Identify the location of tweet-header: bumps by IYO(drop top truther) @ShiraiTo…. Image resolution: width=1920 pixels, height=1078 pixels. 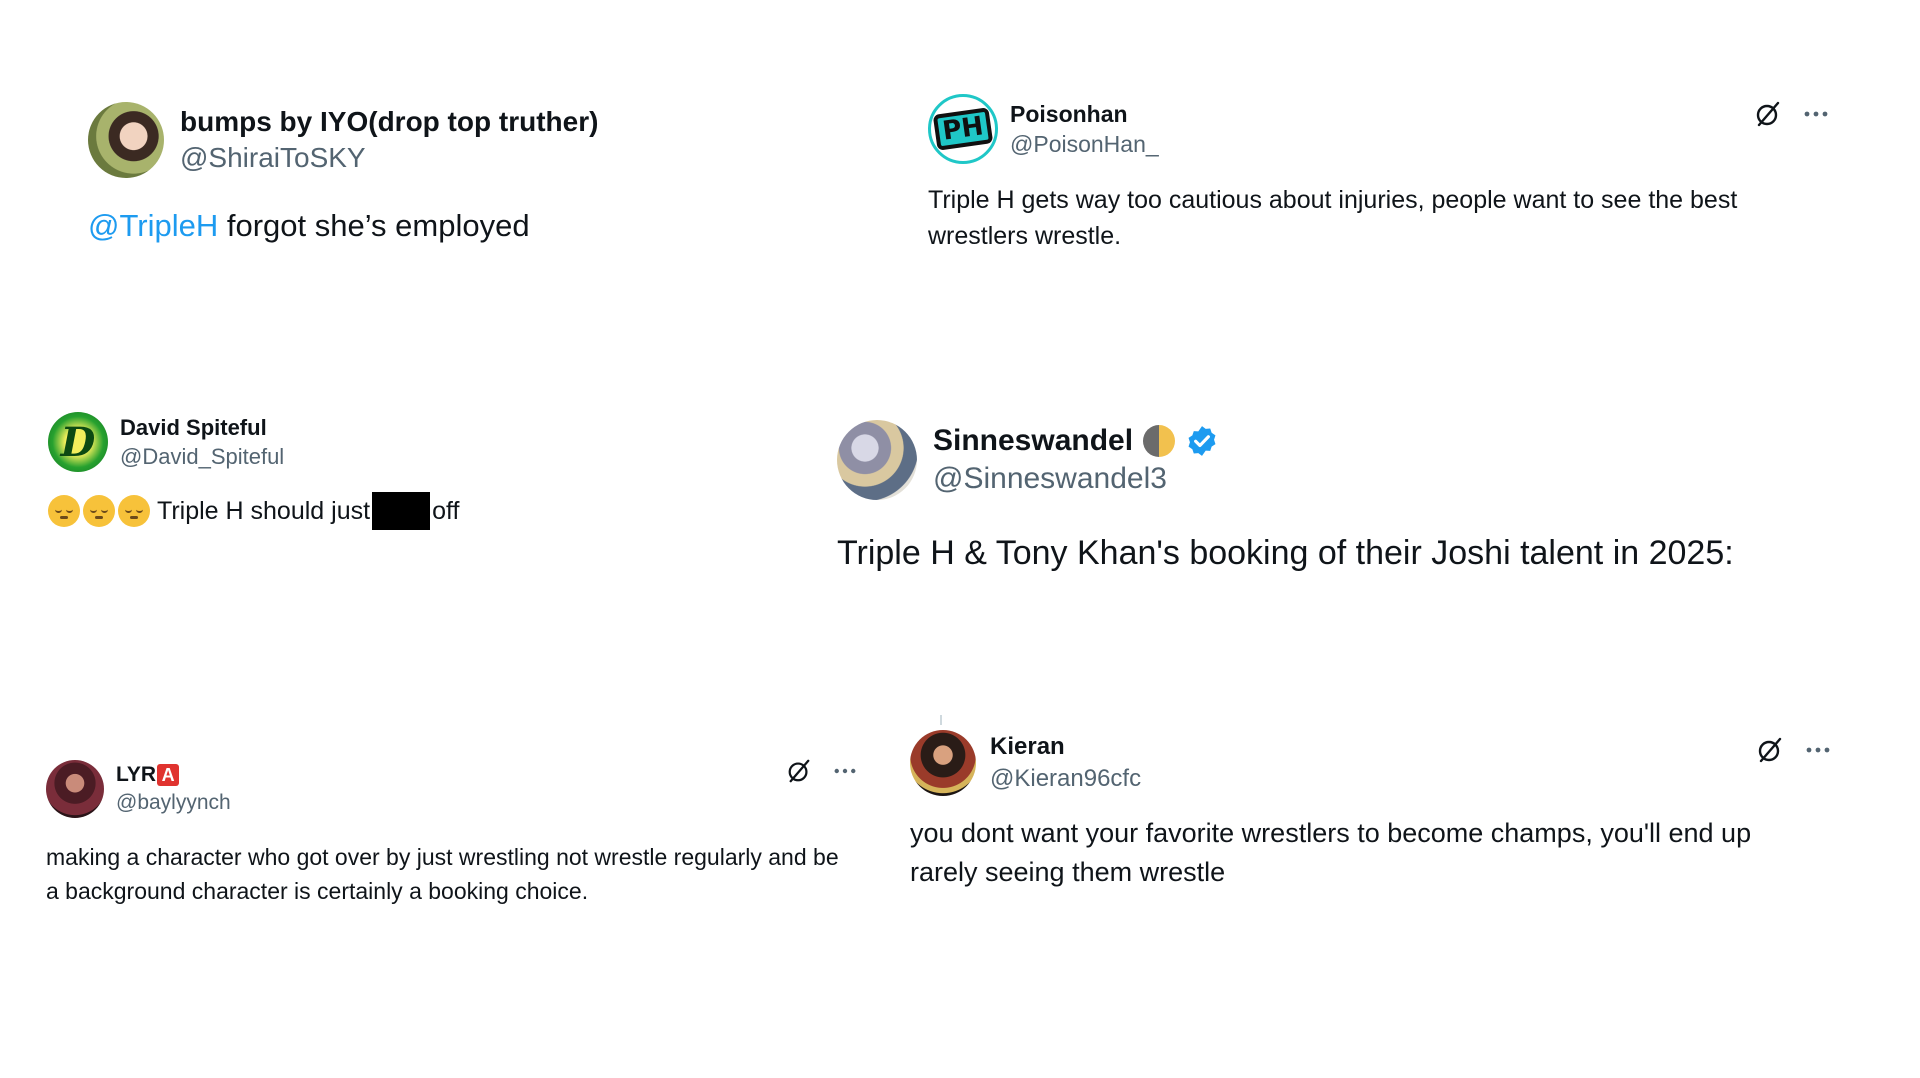
(428, 140).